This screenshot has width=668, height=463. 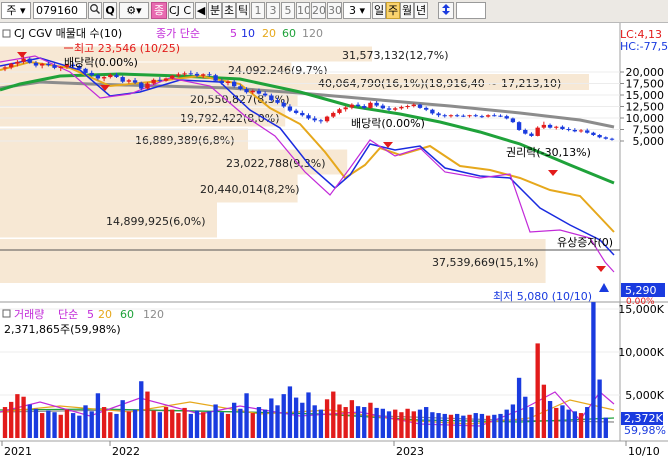 What do you see at coordinates (181, 10) in the screenshot?
I see `stock-name-field: CJ C` at bounding box center [181, 10].